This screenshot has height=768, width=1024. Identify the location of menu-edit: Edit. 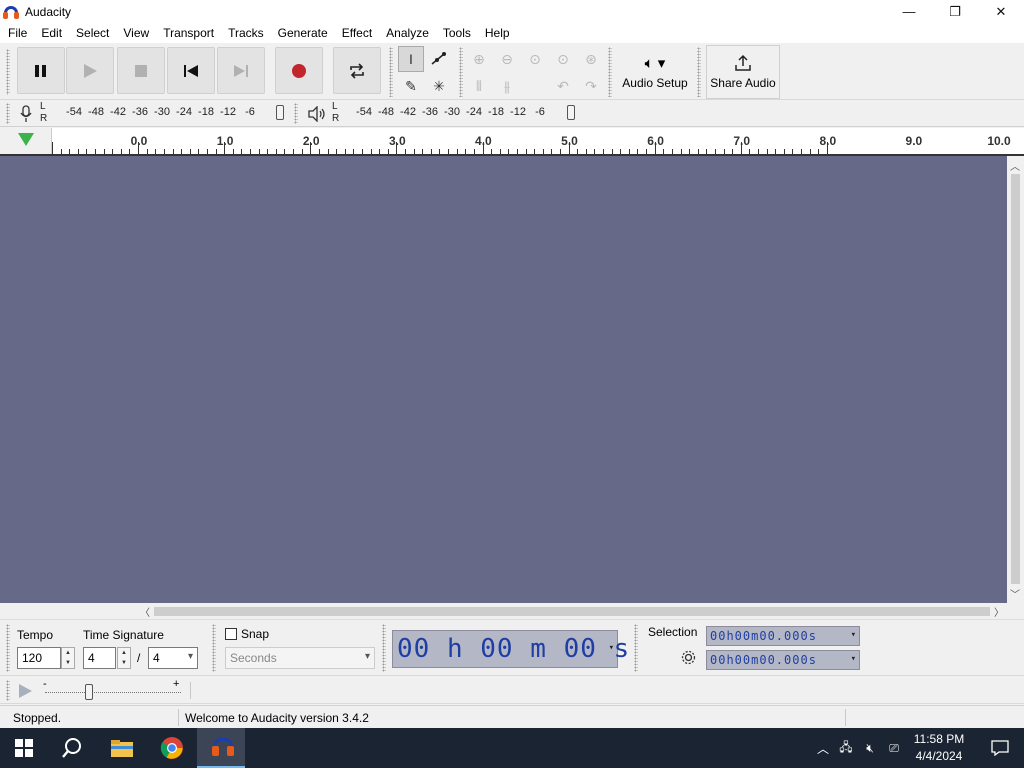
(51, 33).